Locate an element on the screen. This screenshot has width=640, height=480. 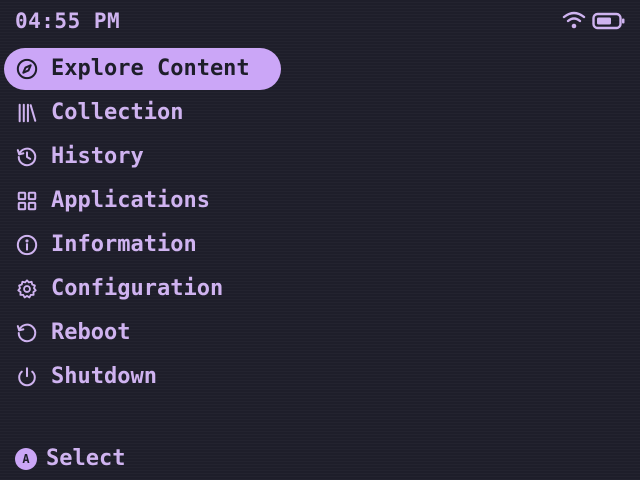
menu-item-information: Information is located at coordinates (110, 245).